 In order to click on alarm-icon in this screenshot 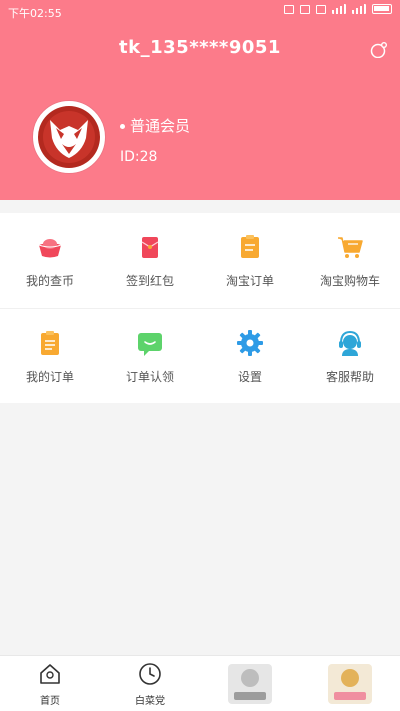, I will do `click(321, 9)`.